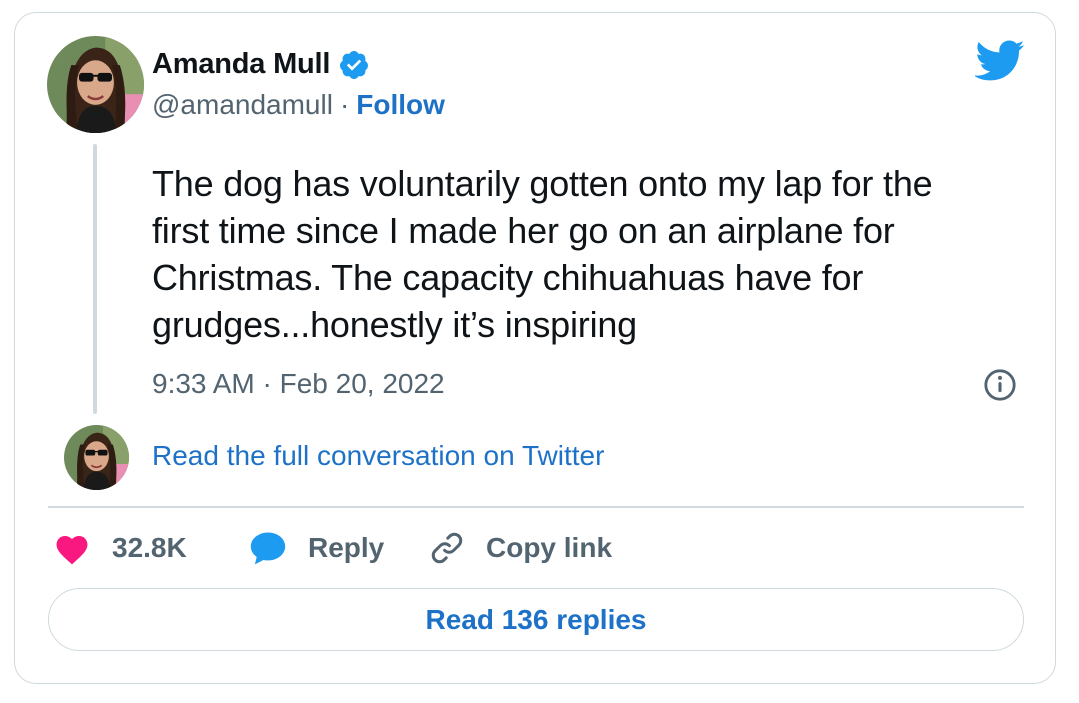 This screenshot has width=1079, height=703. I want to click on heart-icon, so click(72, 550).